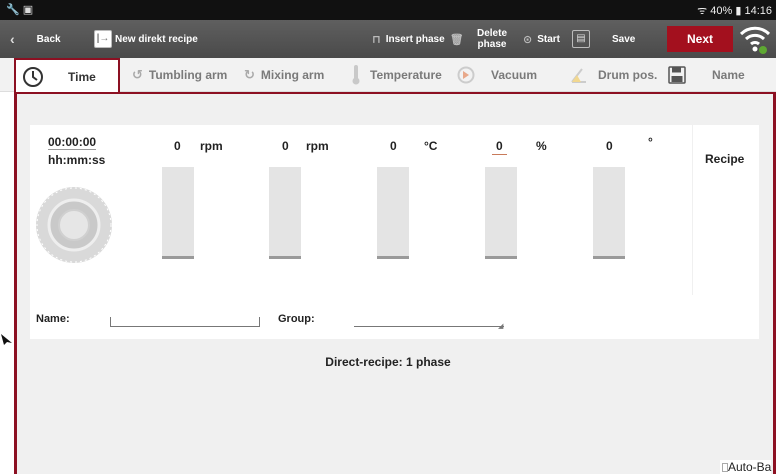 The height and width of the screenshot is (474, 776). I want to click on signal-icon: ᯤ, so click(704, 11).